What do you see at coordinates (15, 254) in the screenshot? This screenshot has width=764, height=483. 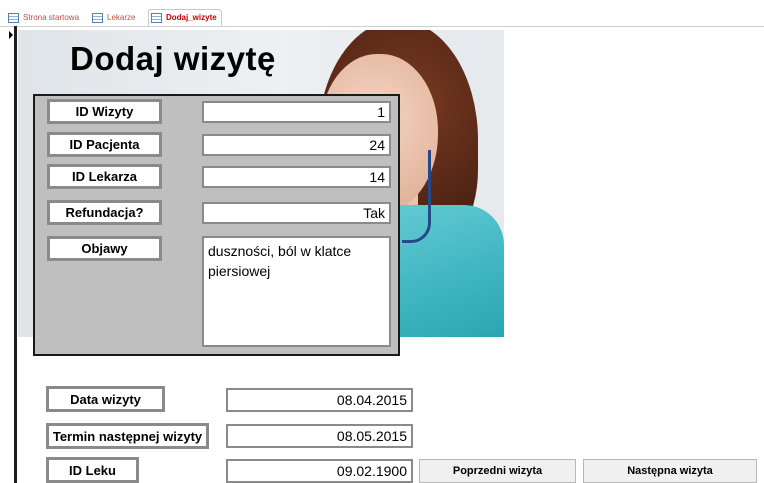 I see `record-selector-bar` at bounding box center [15, 254].